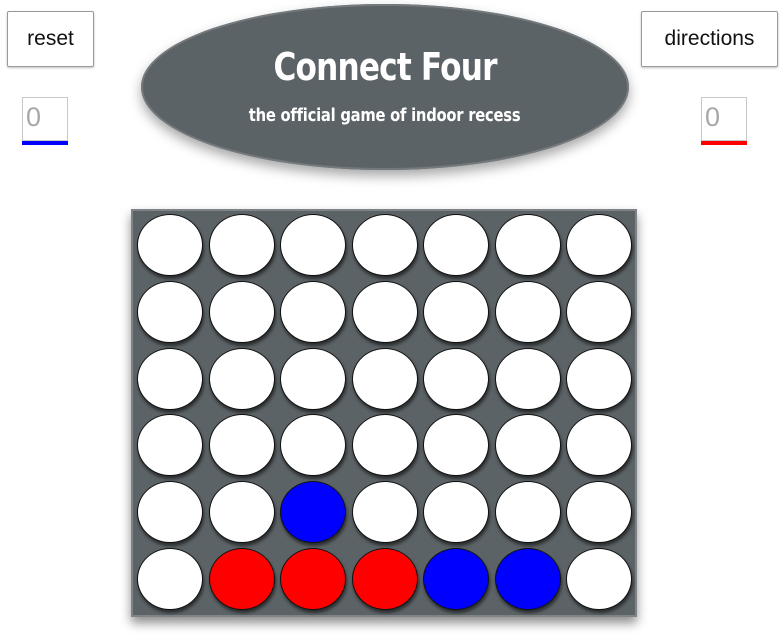 The image size is (783, 637). I want to click on directions-button: directions, so click(709, 39).